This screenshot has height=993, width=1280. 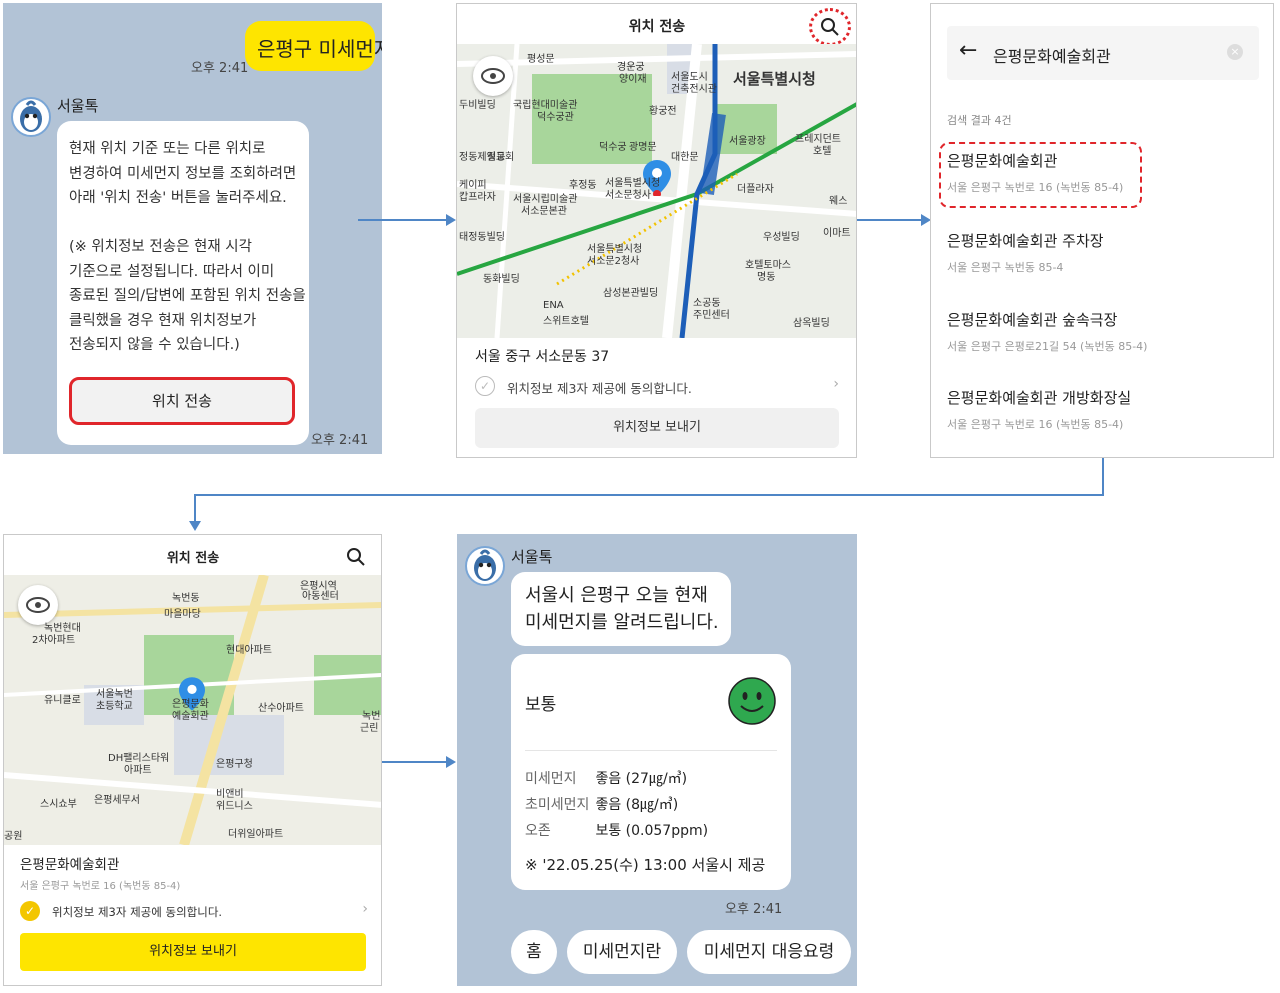 I want to click on dust-row: 초미세먼지 좋음 (8㎍/㎥), so click(x=601, y=804).